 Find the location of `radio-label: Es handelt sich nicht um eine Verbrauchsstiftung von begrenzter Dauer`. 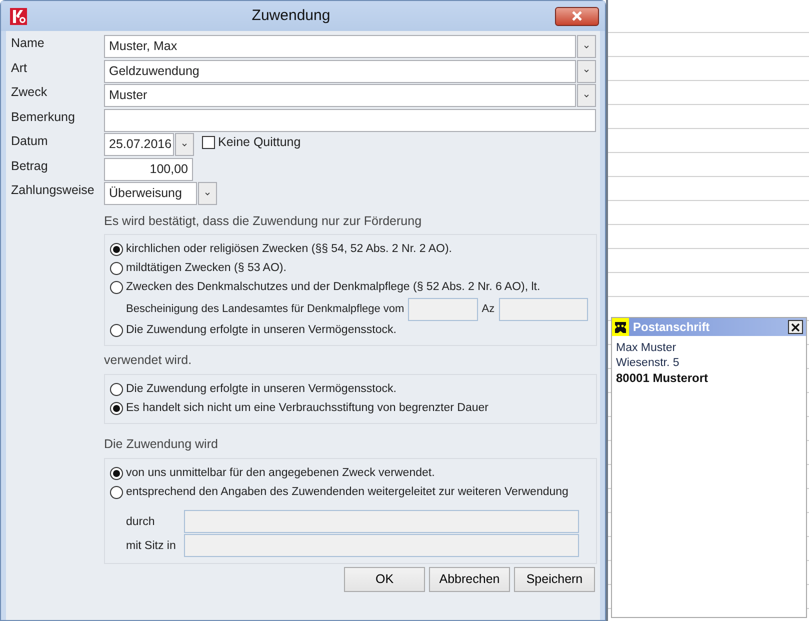

radio-label: Es handelt sich nicht um eine Verbrauchsstiftung von begrenzter Dauer is located at coordinates (307, 408).